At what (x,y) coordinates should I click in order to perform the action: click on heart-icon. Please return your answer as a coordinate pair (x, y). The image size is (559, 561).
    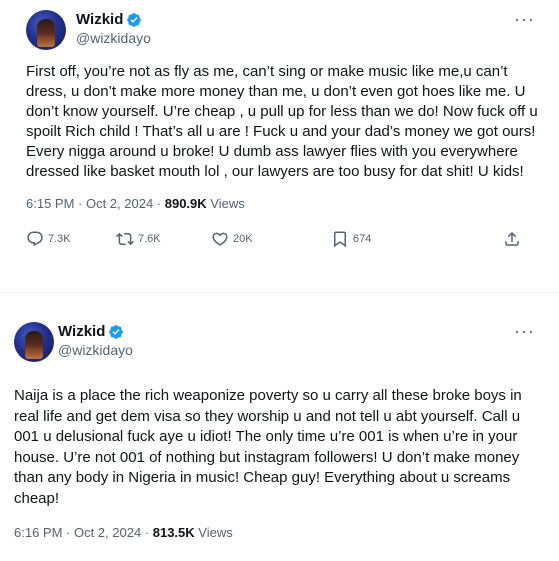
    Looking at the image, I should click on (220, 239).